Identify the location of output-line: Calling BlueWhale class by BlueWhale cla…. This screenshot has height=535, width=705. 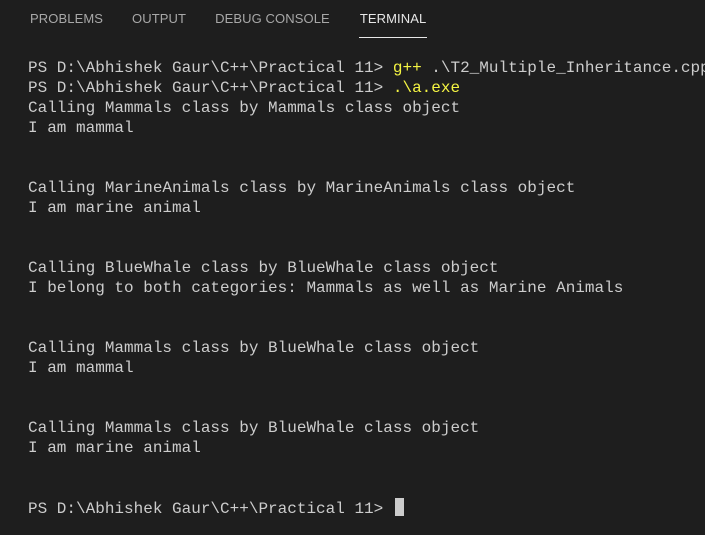
(263, 268).